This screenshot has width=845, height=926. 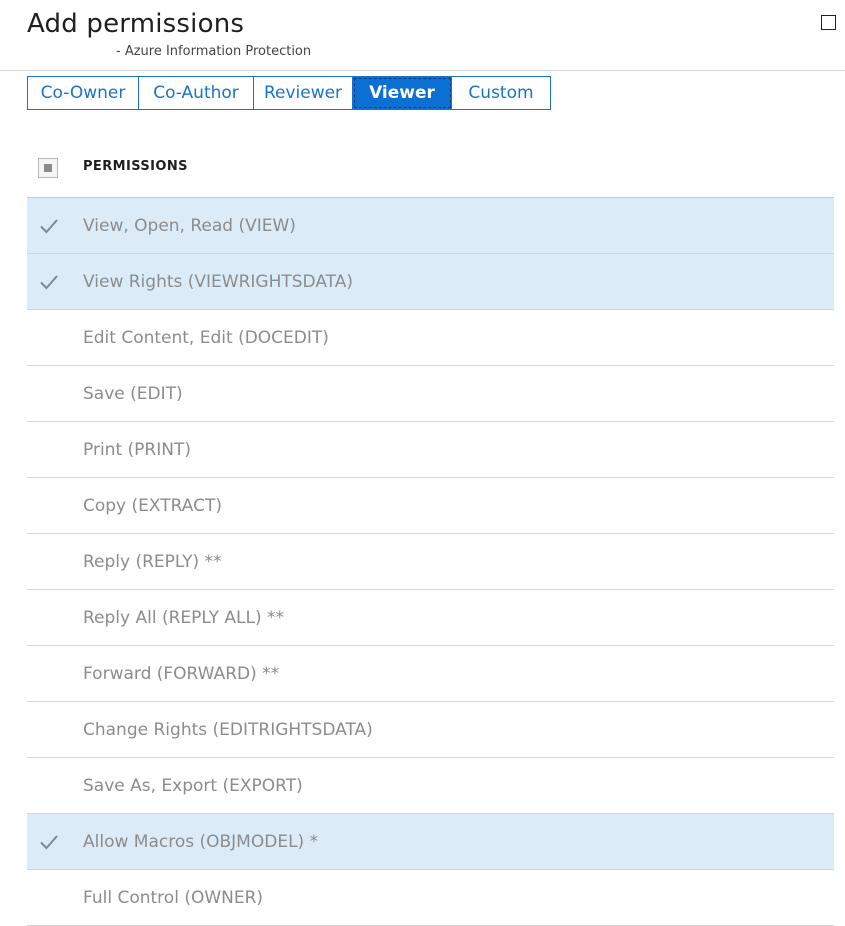 What do you see at coordinates (152, 506) in the screenshot?
I see `permission-label: Copy (EXTRACT)` at bounding box center [152, 506].